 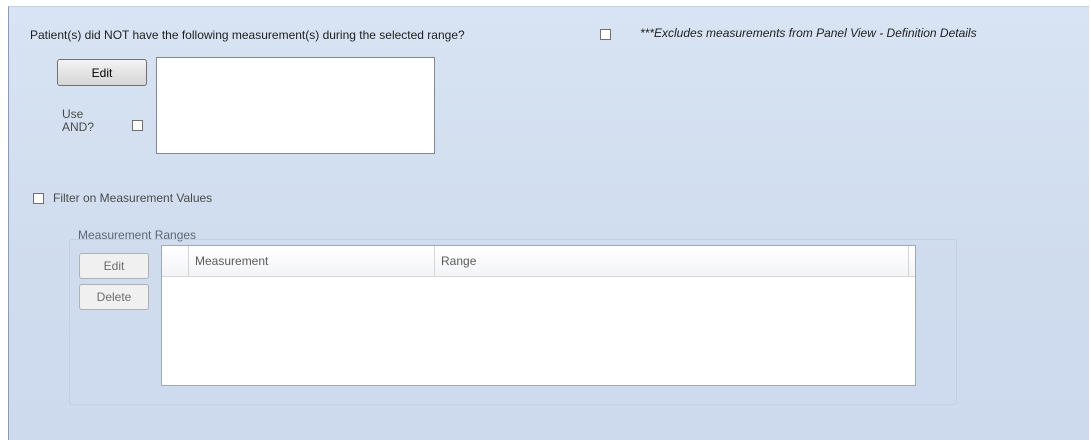 I want to click on use-and-label: Use AND?, so click(x=78, y=121).